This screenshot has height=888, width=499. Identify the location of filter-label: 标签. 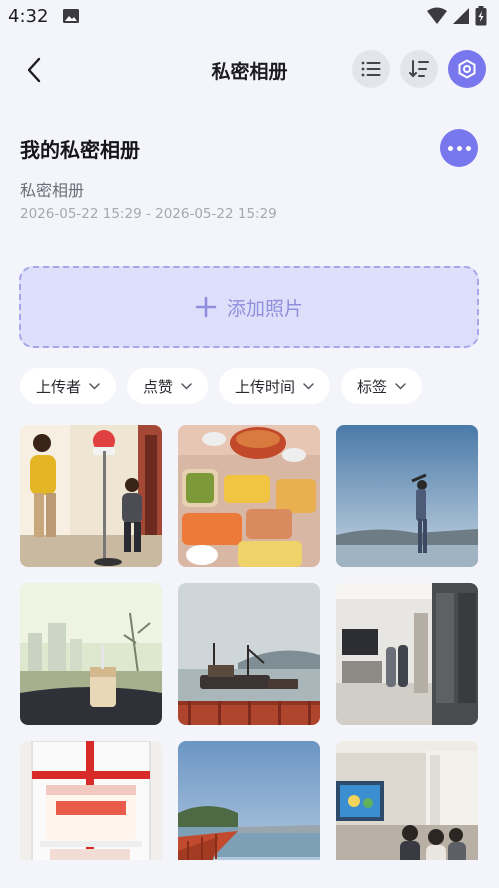
(372, 386).